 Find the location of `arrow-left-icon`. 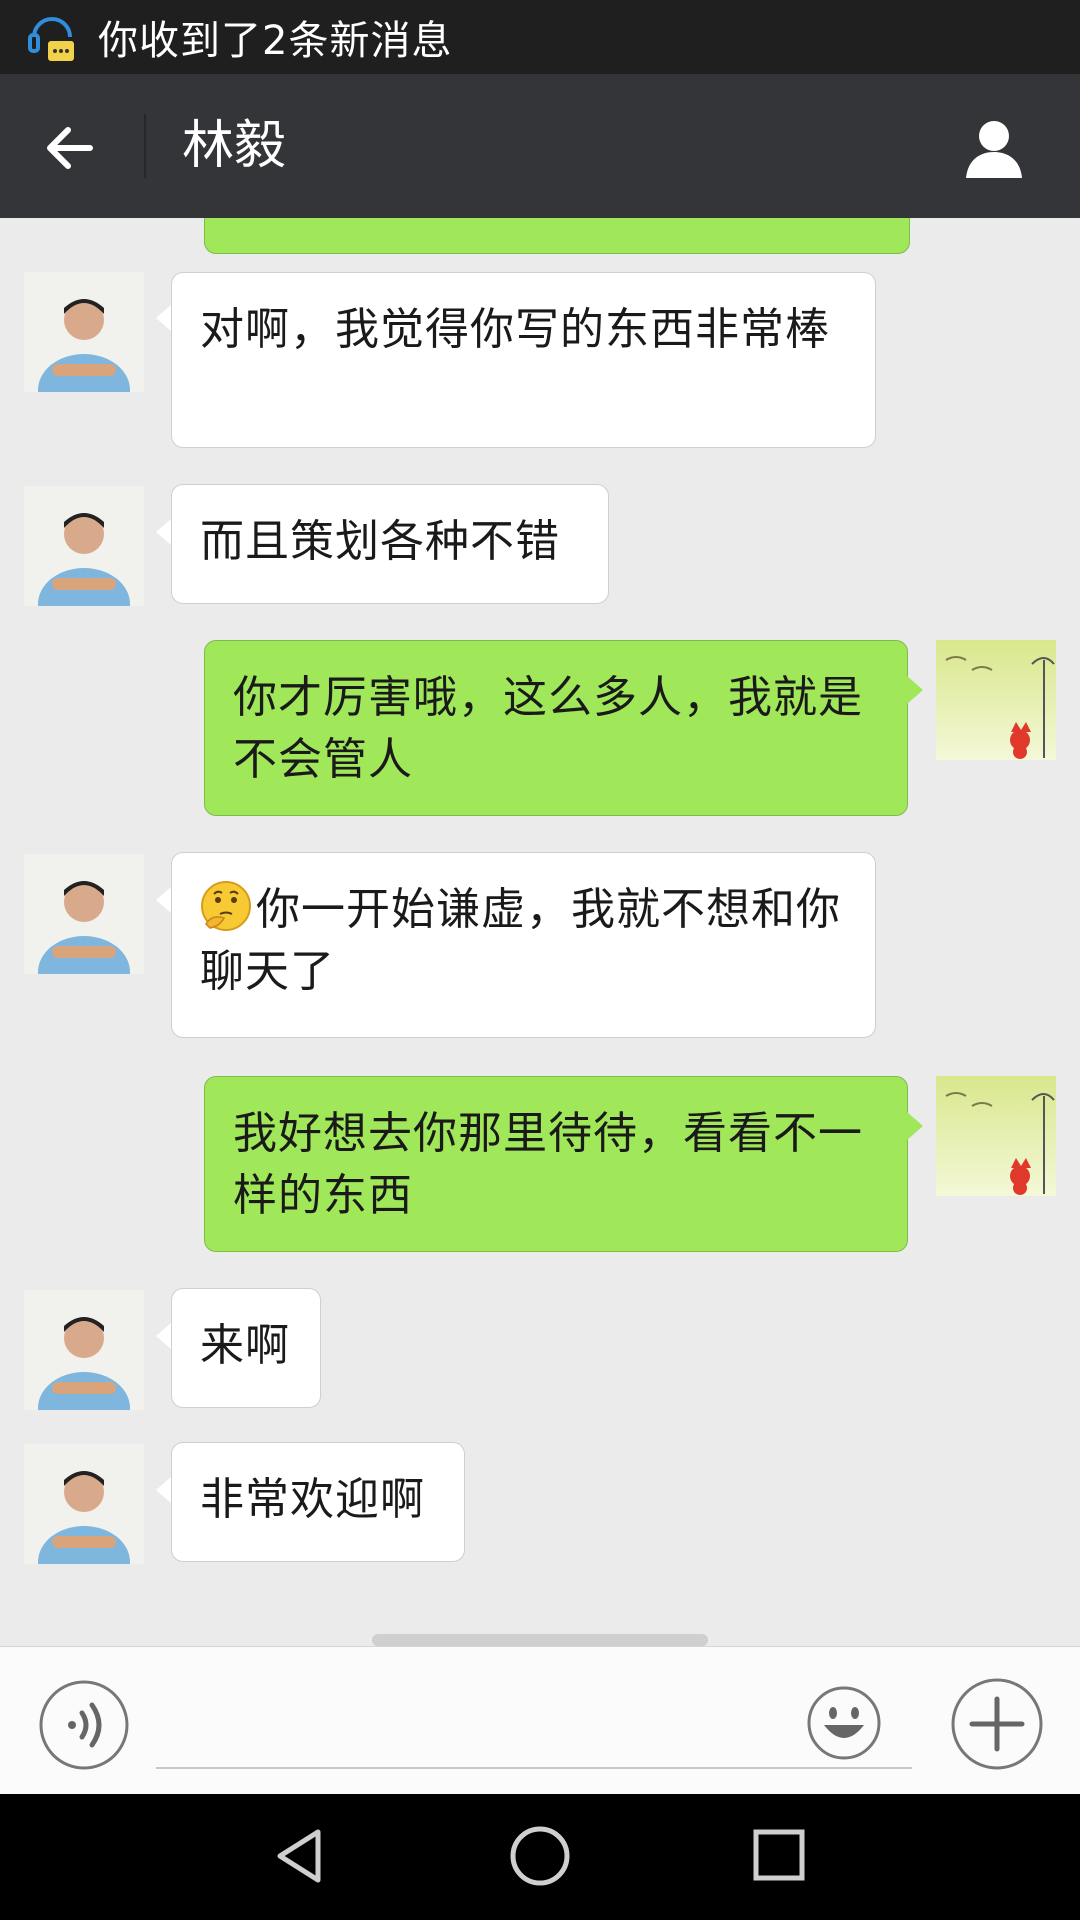

arrow-left-icon is located at coordinates (70, 148).